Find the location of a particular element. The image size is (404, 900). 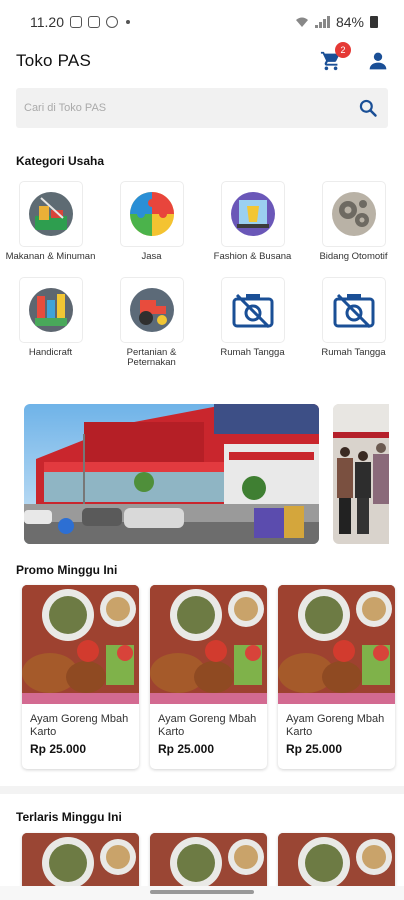

category-pertanian-peternakan: Pertanian & Peternakan is located at coordinates (151, 323).